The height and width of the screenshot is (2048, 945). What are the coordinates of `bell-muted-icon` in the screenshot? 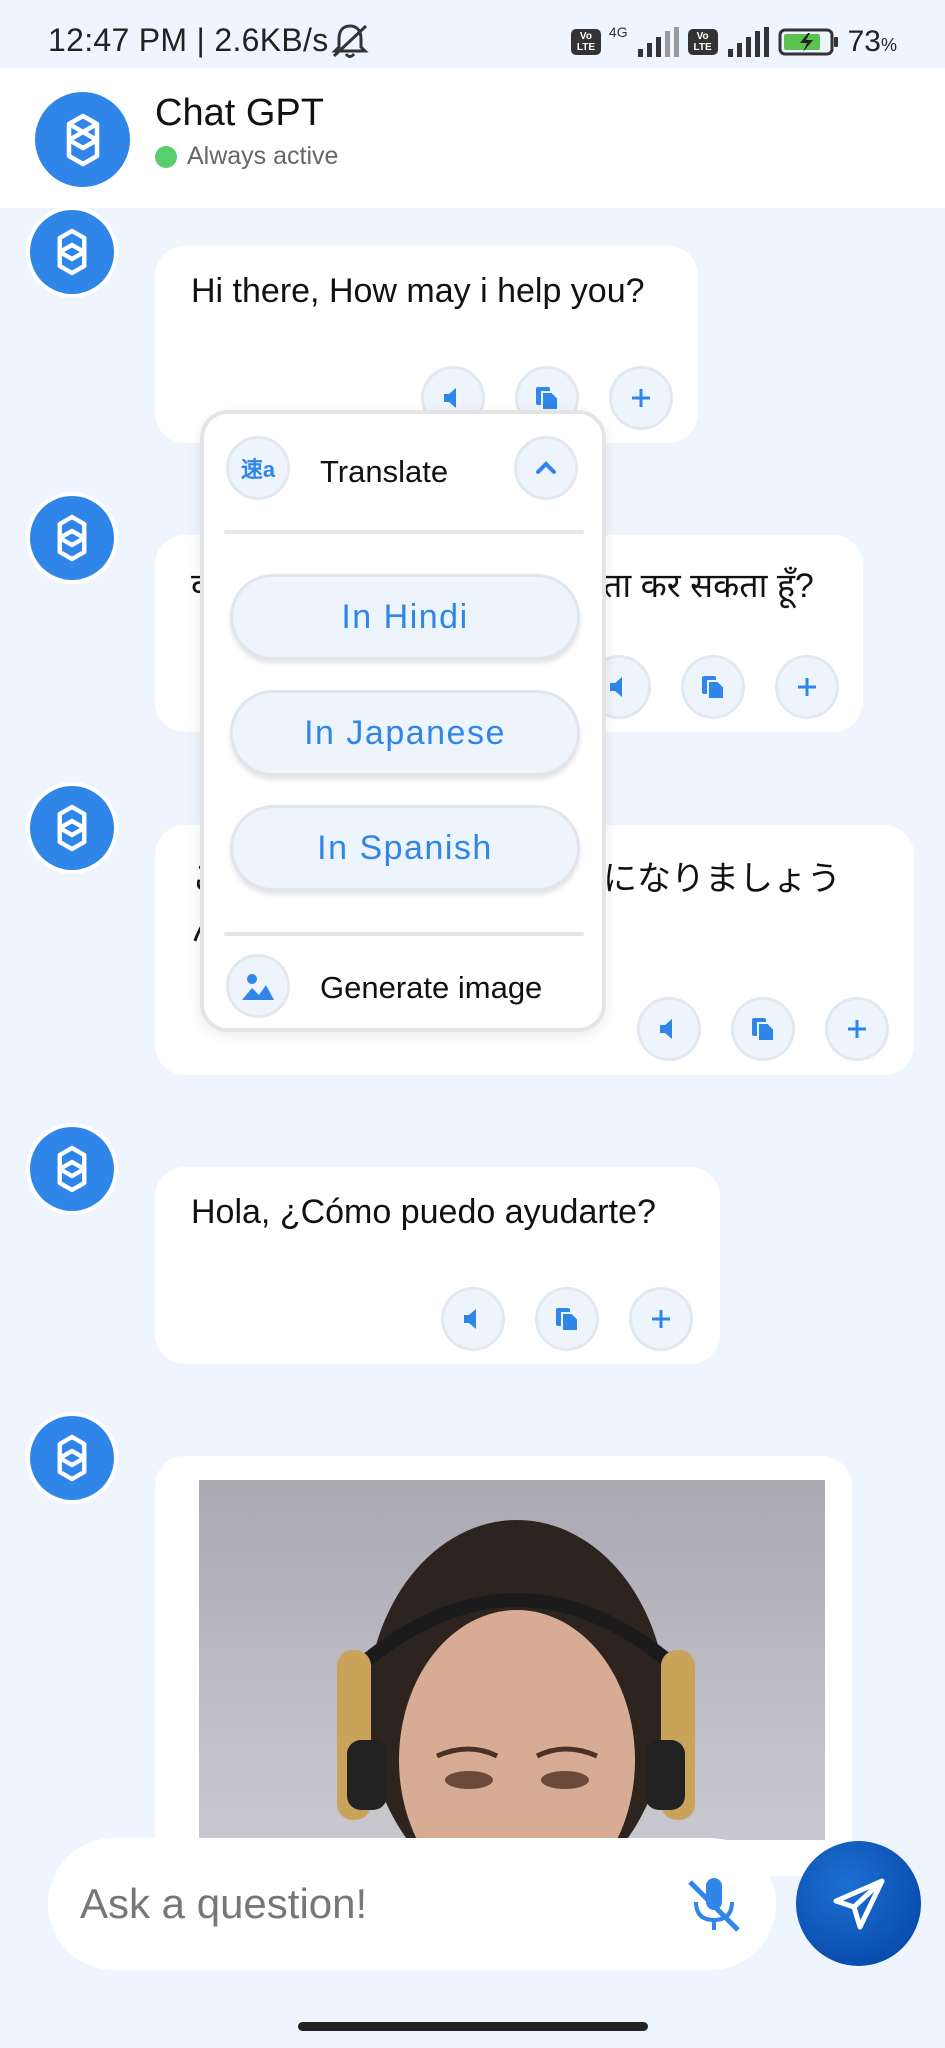 It's located at (350, 41).